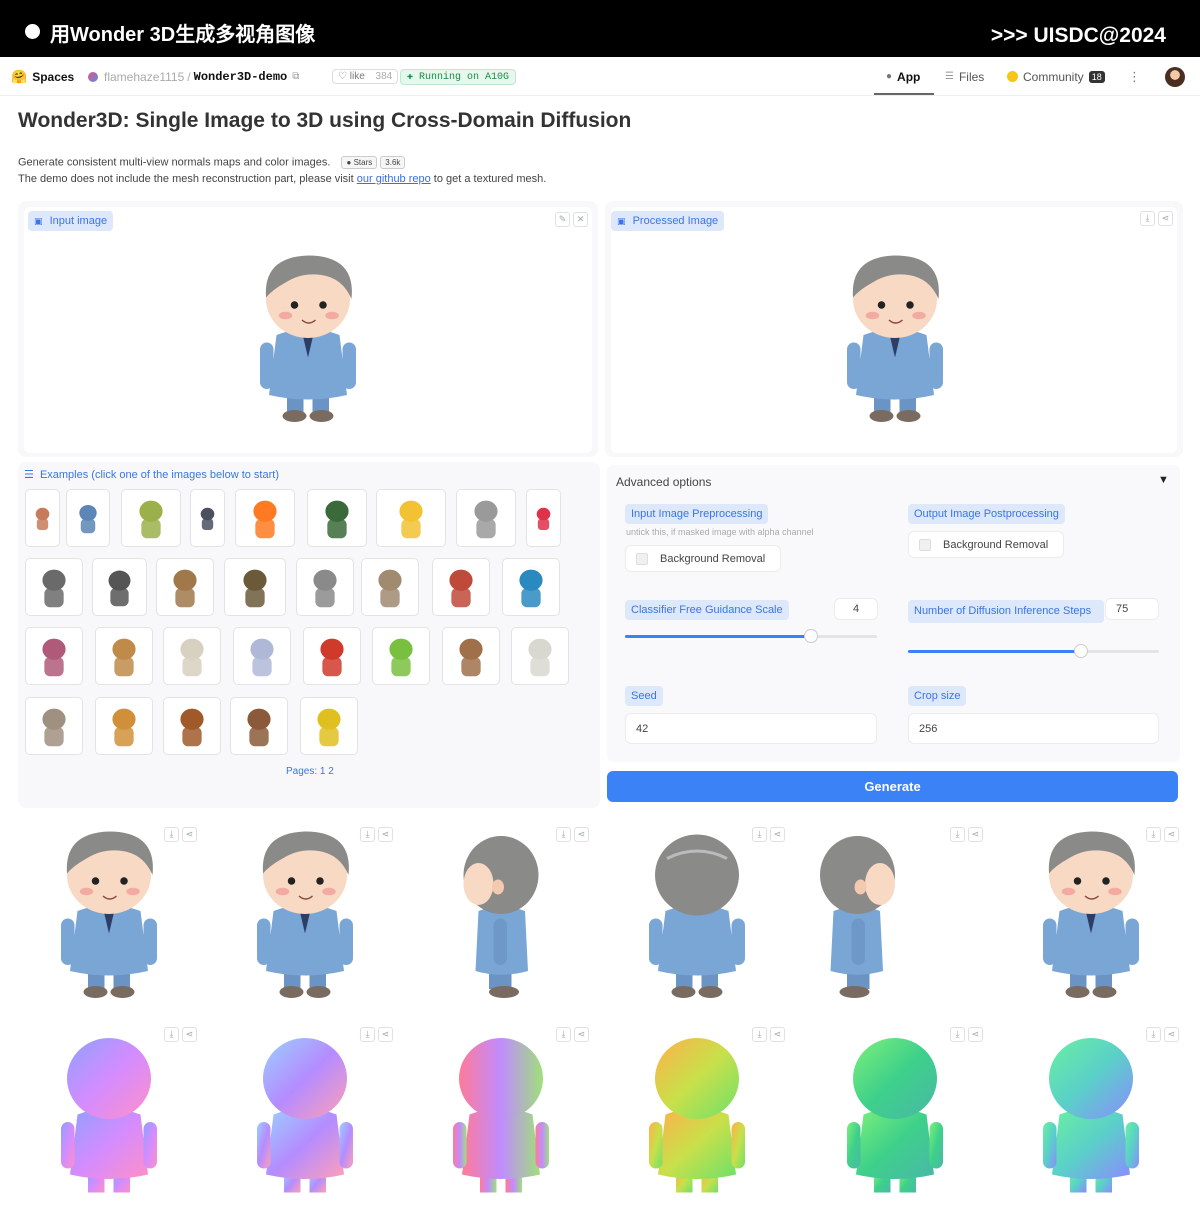  I want to click on steps-slider, so click(1033, 651).